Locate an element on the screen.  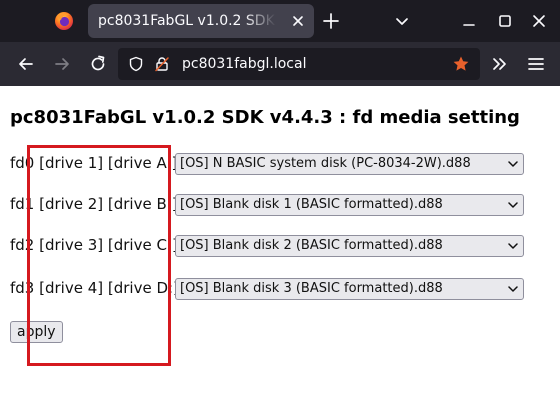
media-select-fd3: [OS] Blank disk 3 (BASIC formatted).d88 is located at coordinates (349, 289).